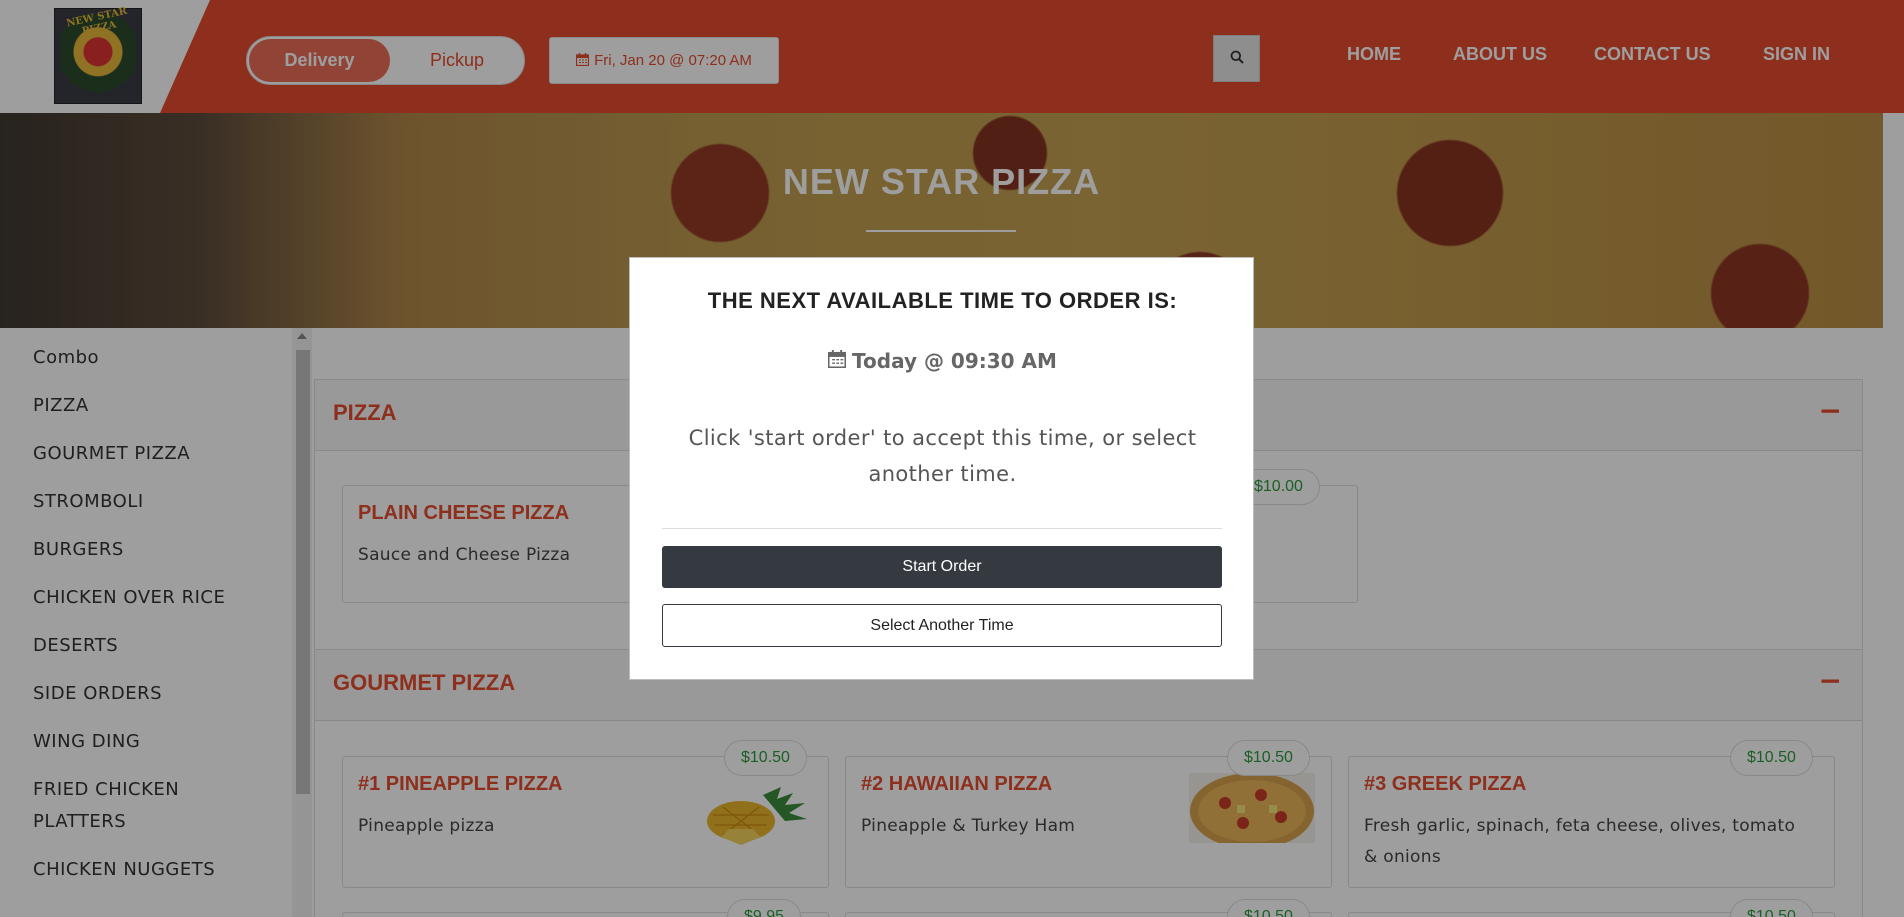 The image size is (1904, 917). What do you see at coordinates (942, 625) in the screenshot?
I see `select-another-time-button: Select Another Time` at bounding box center [942, 625].